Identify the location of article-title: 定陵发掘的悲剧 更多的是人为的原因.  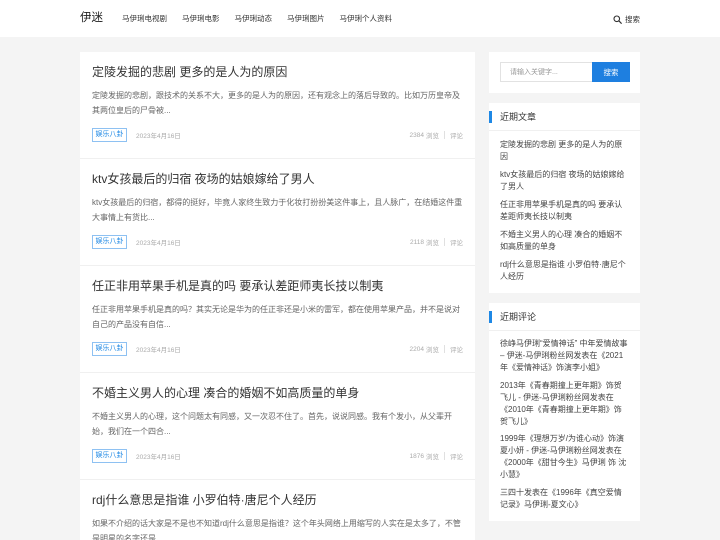
(277, 72).